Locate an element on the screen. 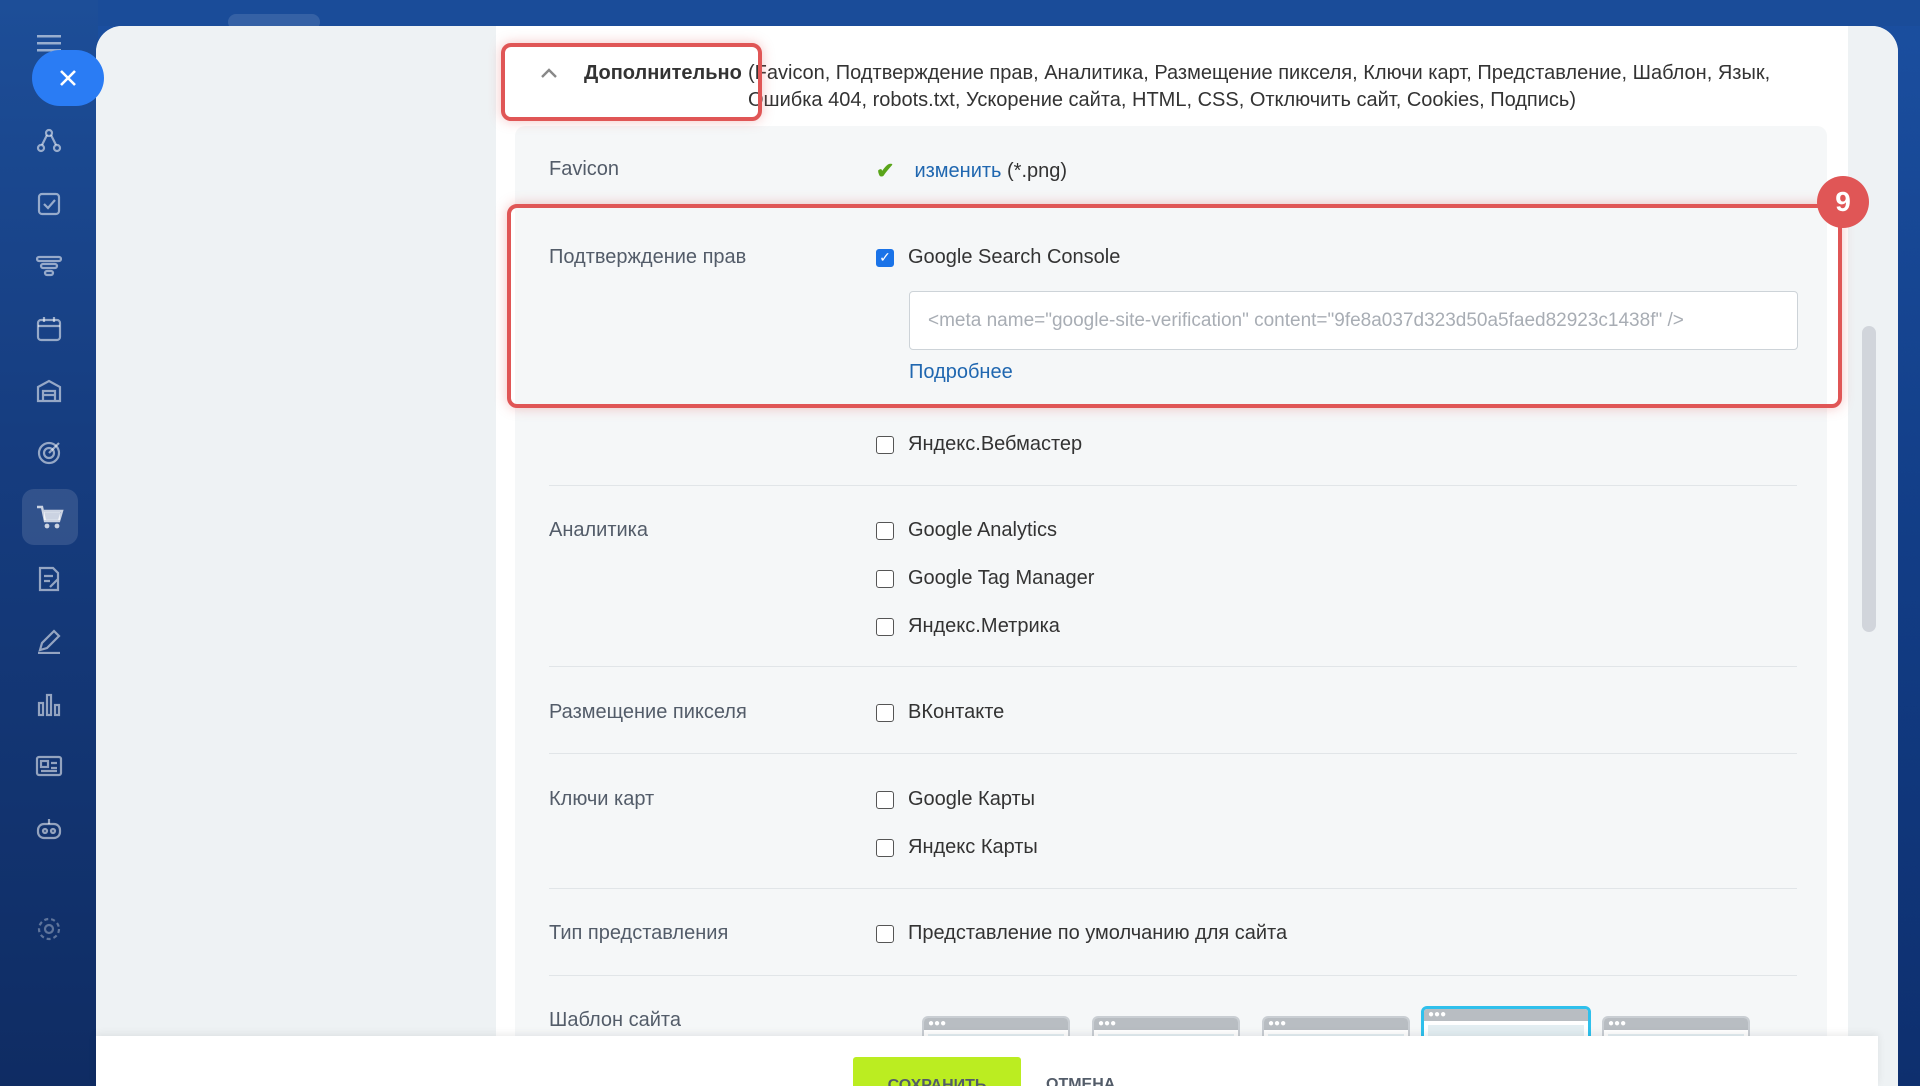 This screenshot has width=1920, height=1086. yandex-webmaster-label: Яндекс.Вебмастер is located at coordinates (995, 444).